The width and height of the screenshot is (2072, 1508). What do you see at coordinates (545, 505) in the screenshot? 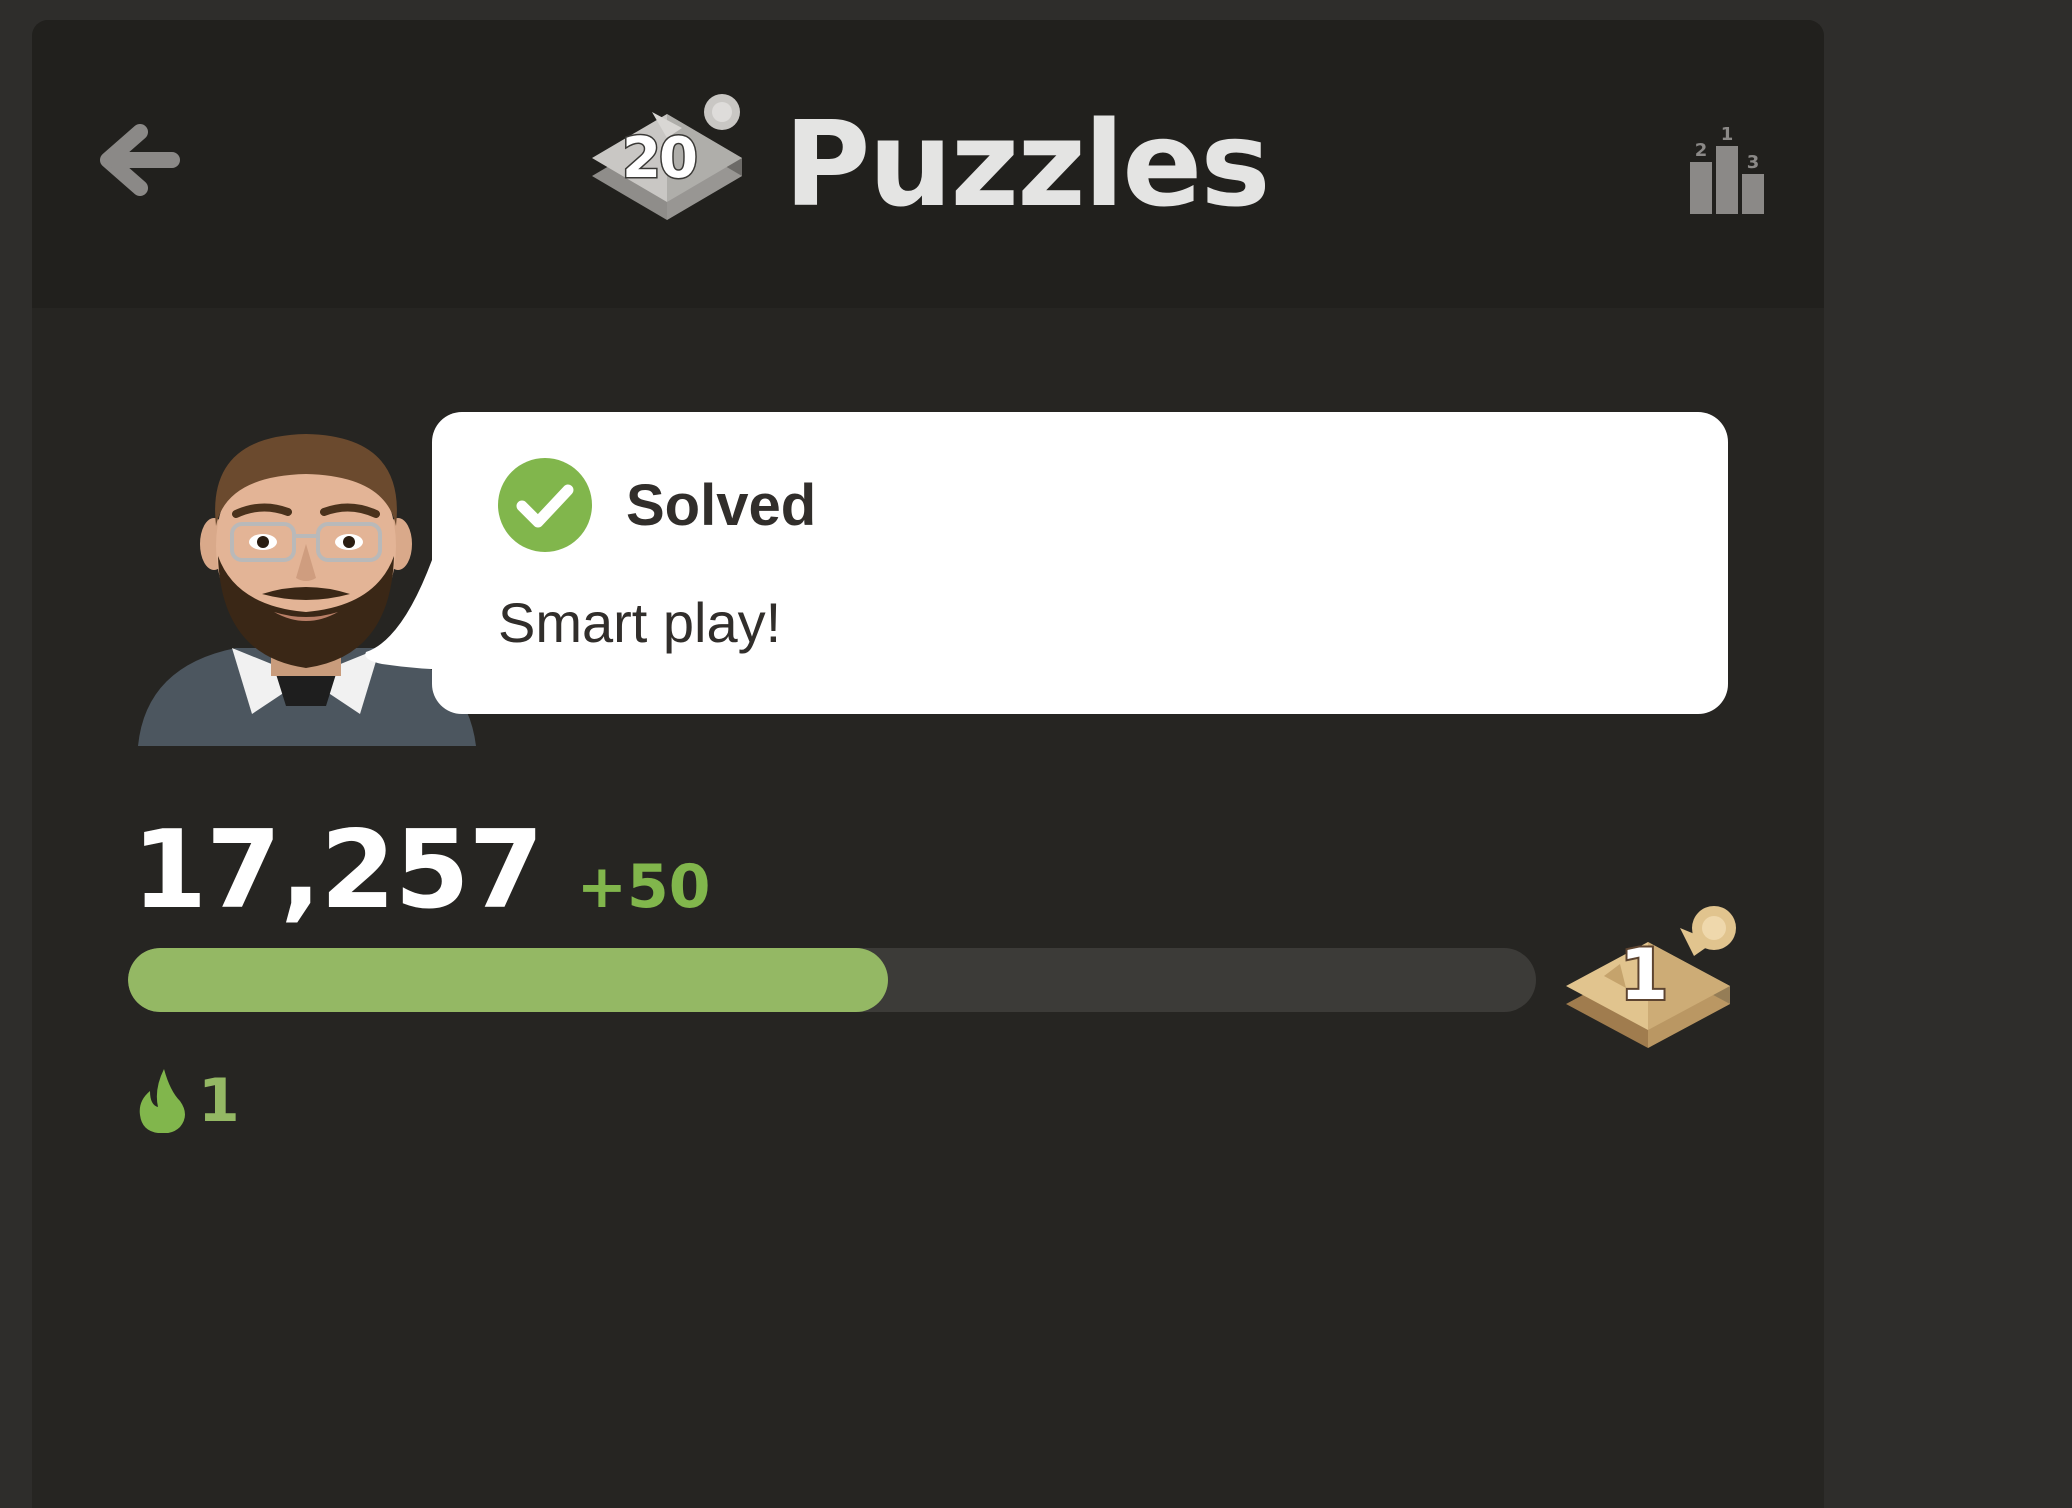
I see `check-circle-icon` at bounding box center [545, 505].